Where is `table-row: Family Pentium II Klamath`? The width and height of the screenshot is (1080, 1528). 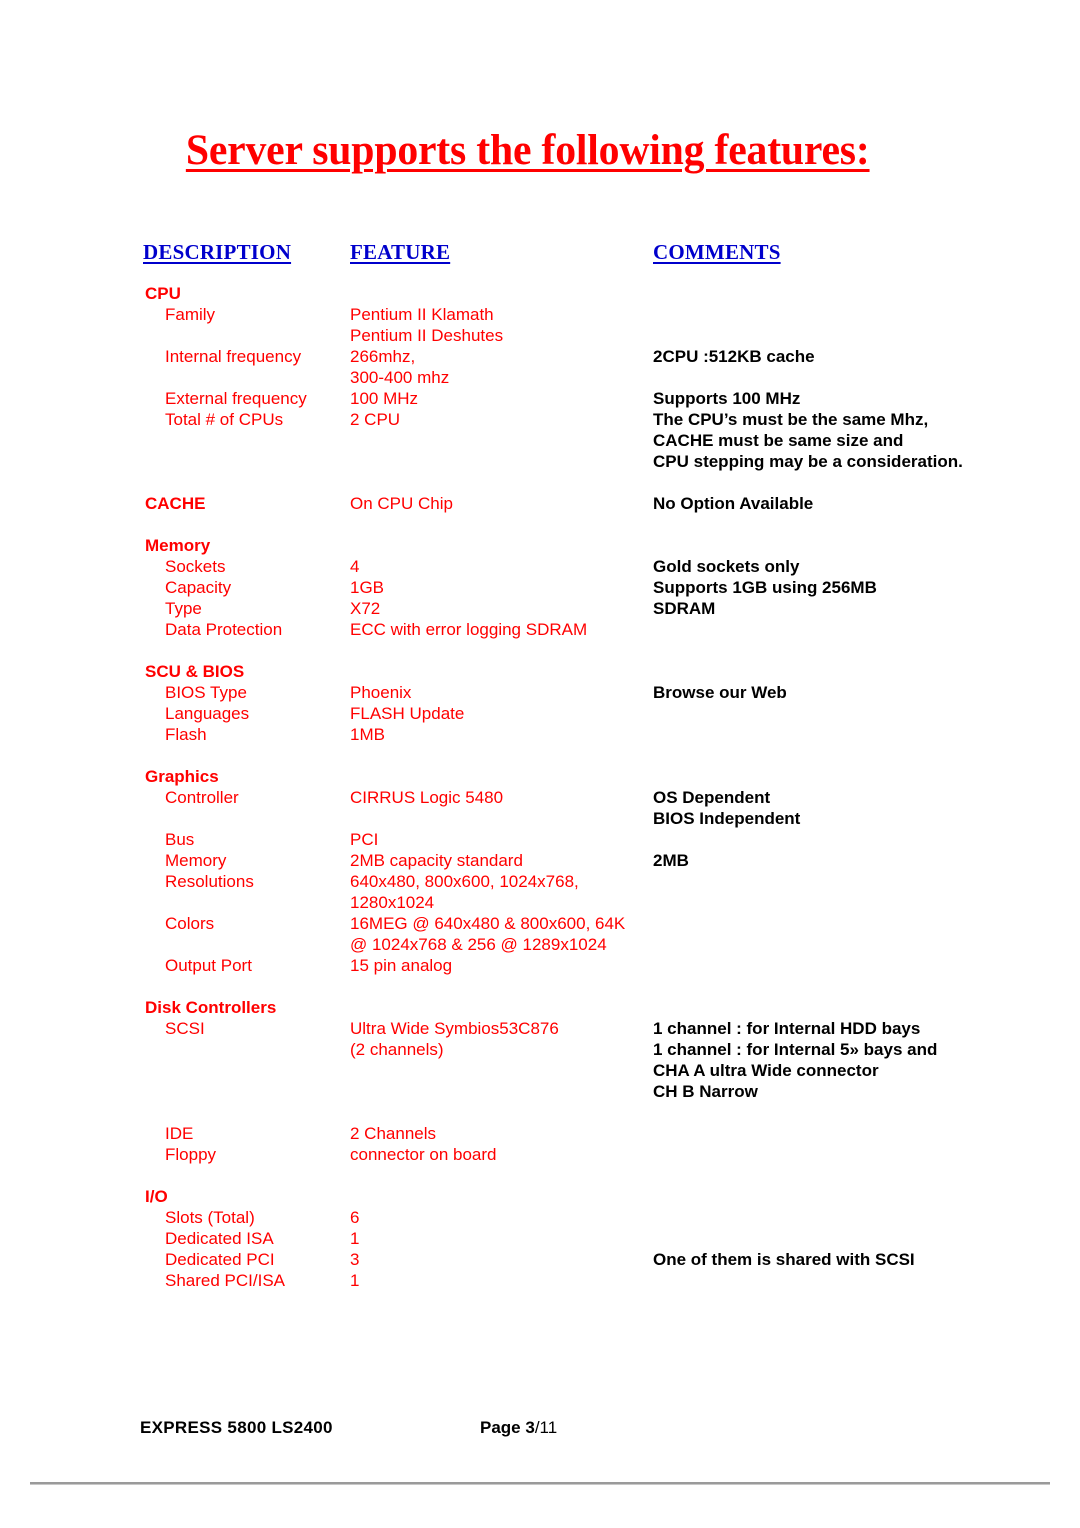 table-row: Family Pentium II Klamath is located at coordinates (540, 314).